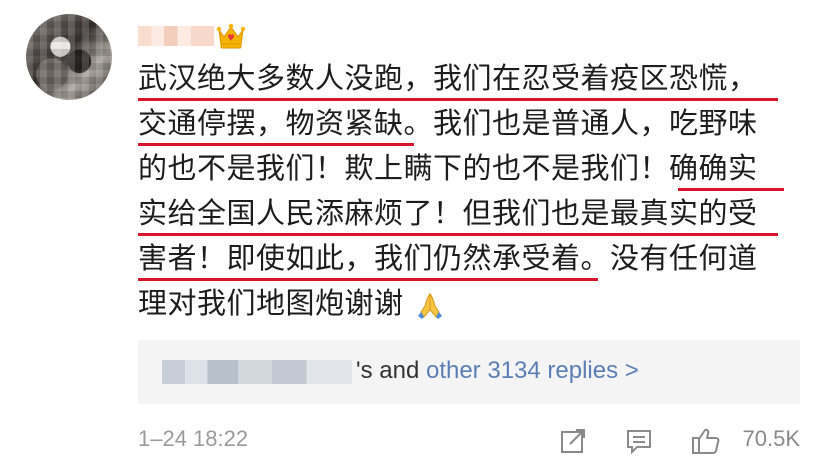 The height and width of the screenshot is (476, 828). Describe the element at coordinates (231, 36) in the screenshot. I see `crown-icon` at that location.